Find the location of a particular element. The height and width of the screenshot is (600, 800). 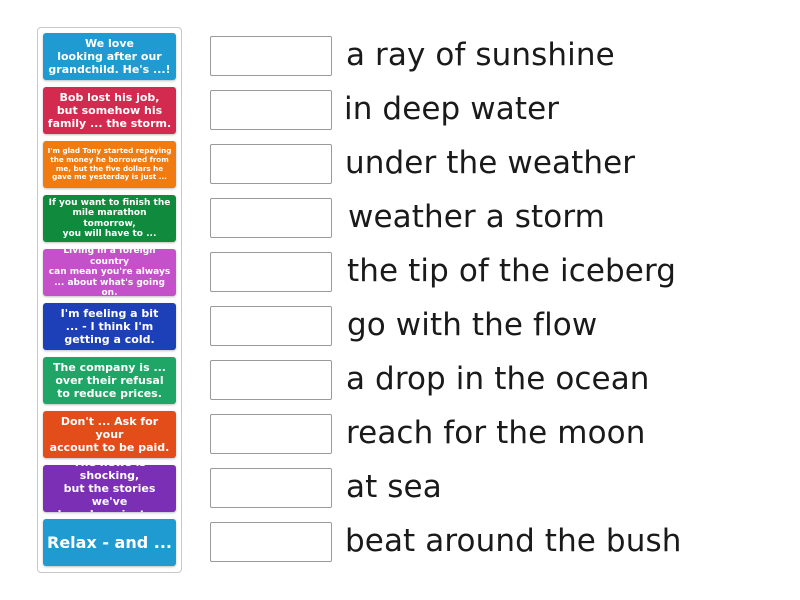

match-row: weather a storm is located at coordinates (400, 220).